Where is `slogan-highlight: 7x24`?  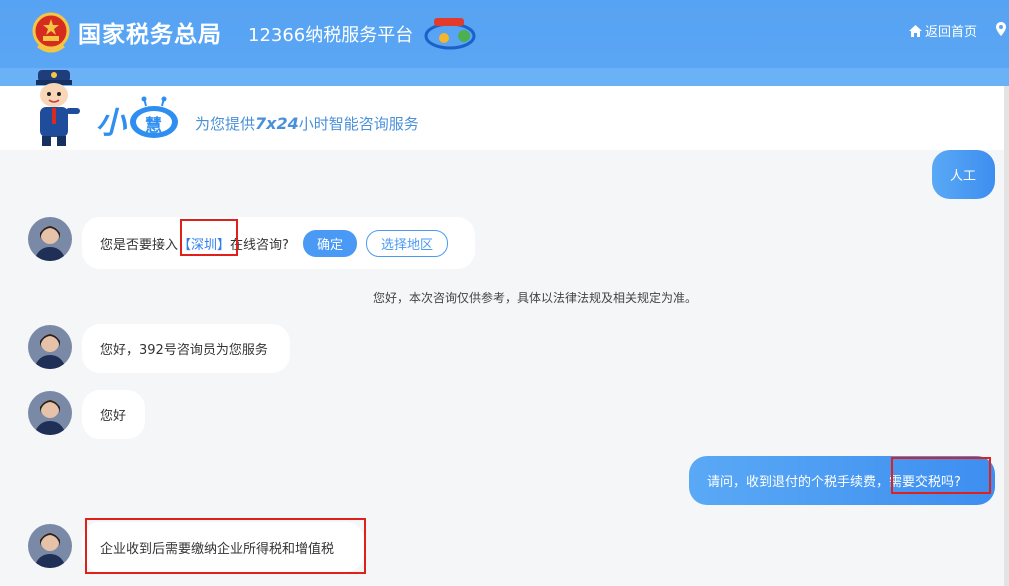
slogan-highlight: 7x24 is located at coordinates (277, 123).